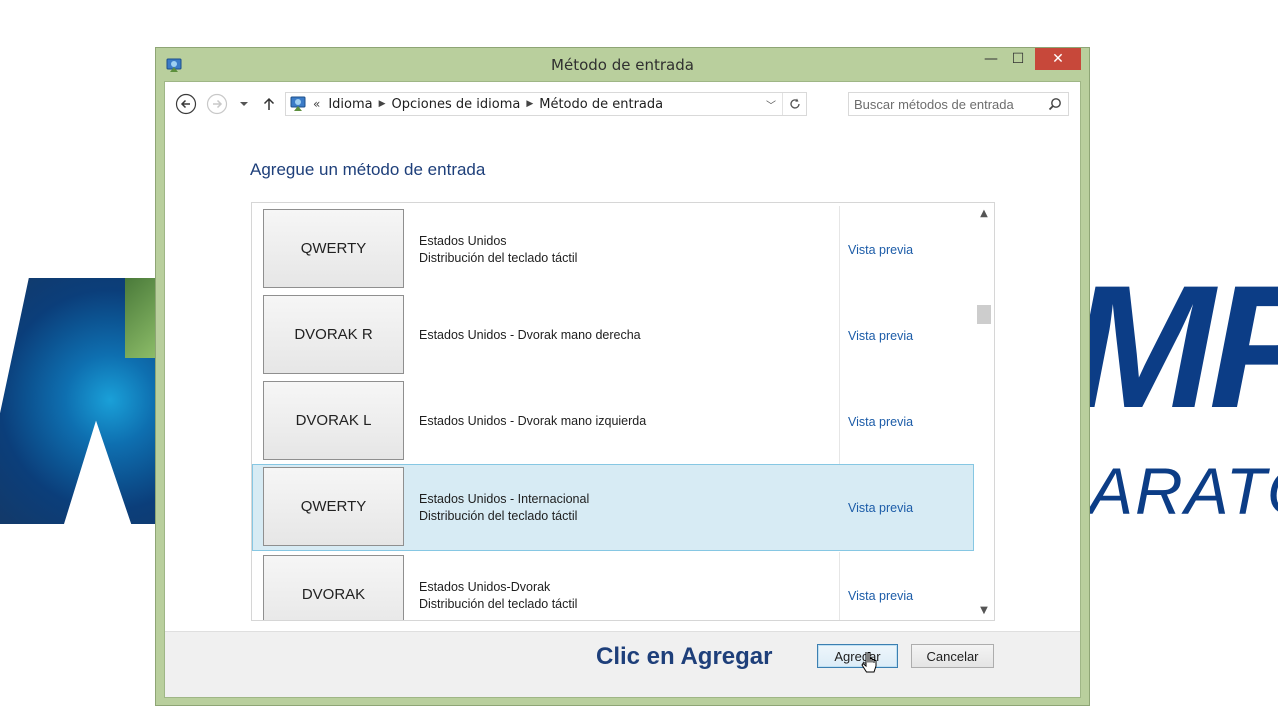 The image size is (1278, 720). I want to click on chevron-down-icon, so click(244, 104).